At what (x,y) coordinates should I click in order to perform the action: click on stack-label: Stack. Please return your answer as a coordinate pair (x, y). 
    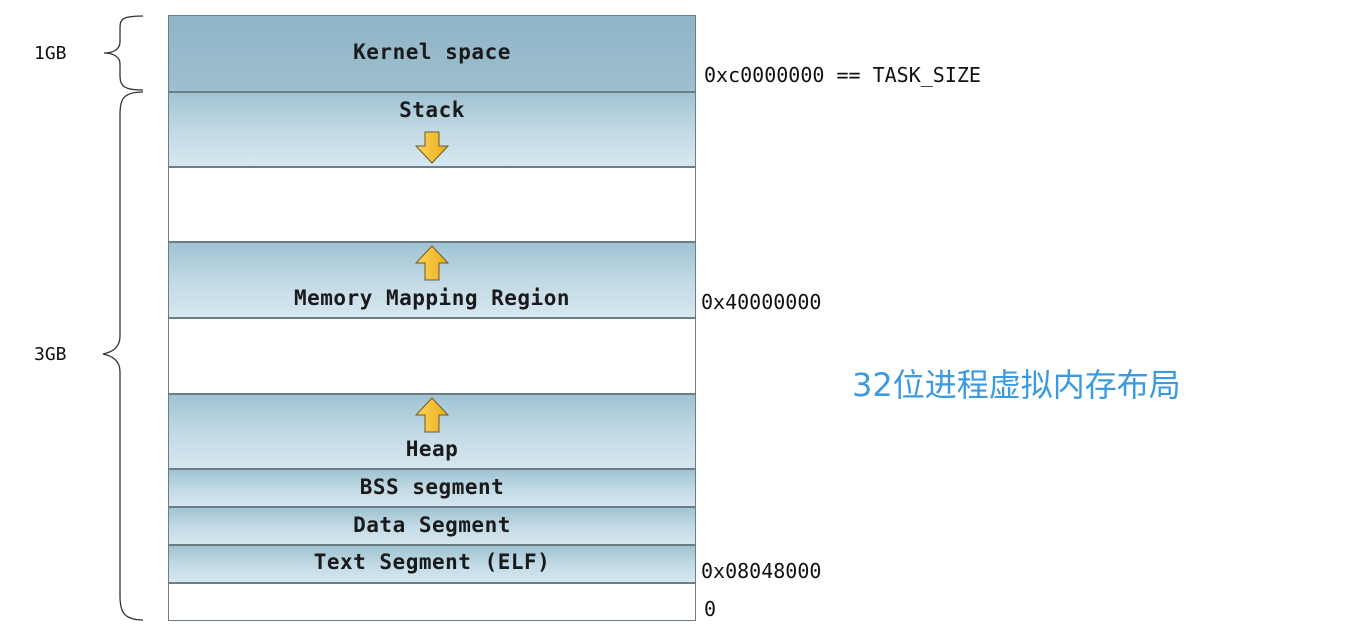
    Looking at the image, I should click on (432, 110).